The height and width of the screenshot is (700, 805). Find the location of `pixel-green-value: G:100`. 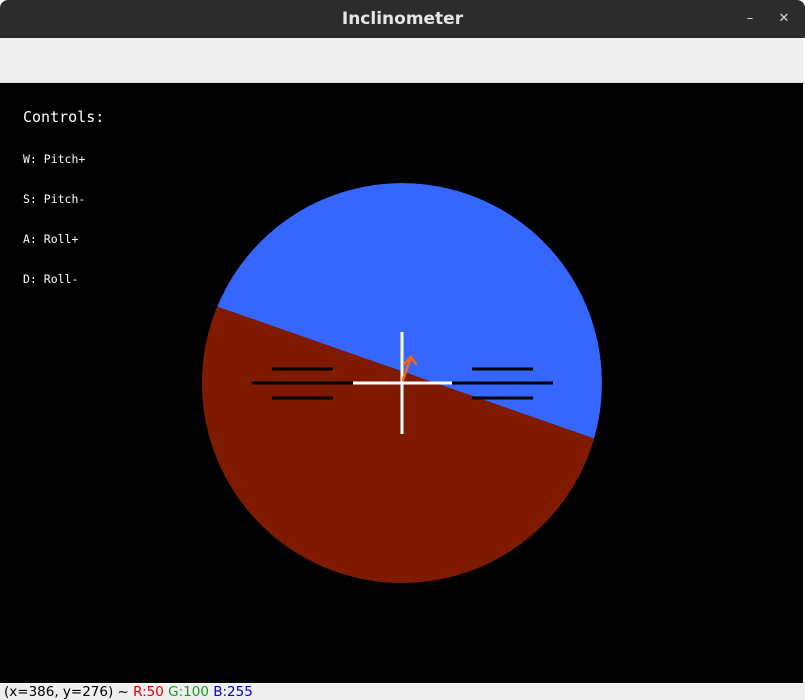

pixel-green-value: G:100 is located at coordinates (188, 692).